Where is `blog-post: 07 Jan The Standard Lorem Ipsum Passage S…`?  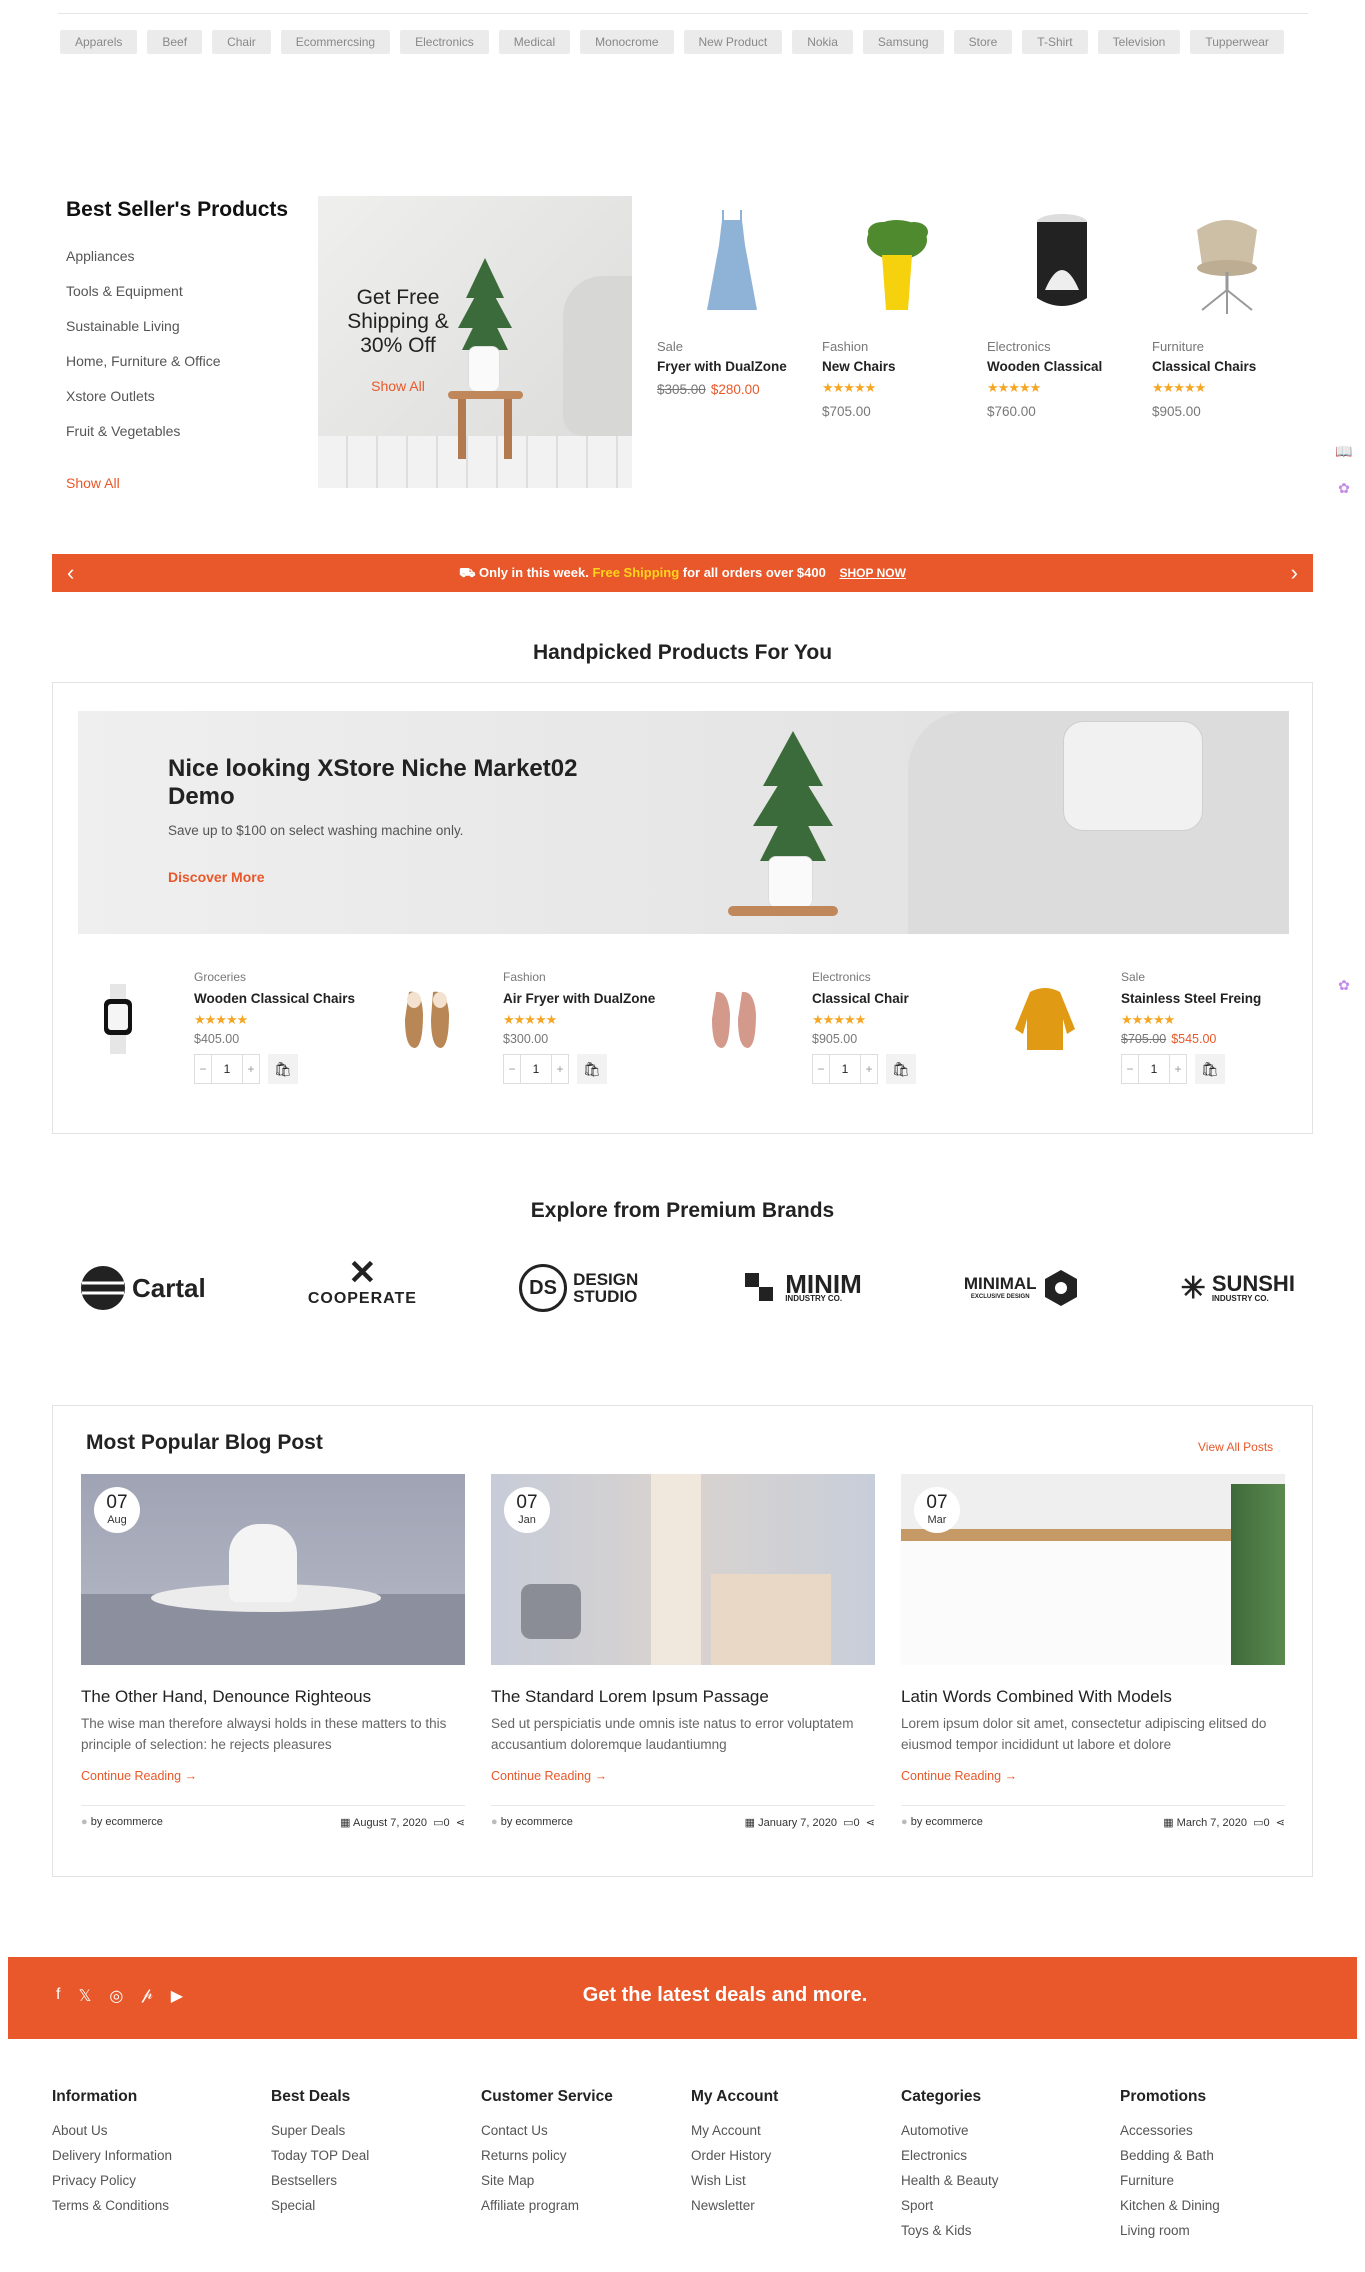
blog-post: 07 Jan The Standard Lorem Ipsum Passage S… is located at coordinates (683, 1652).